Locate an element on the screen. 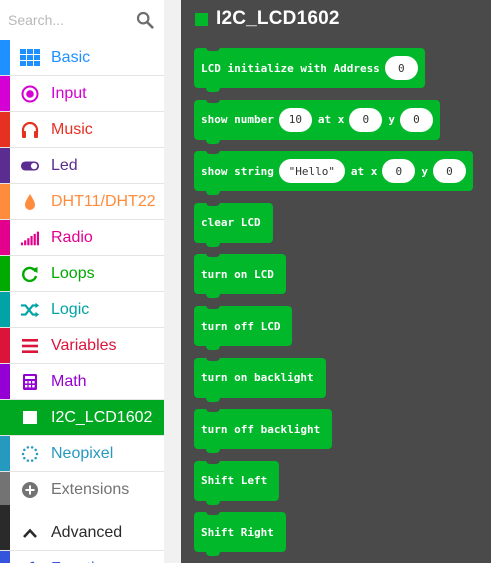 The image size is (491, 563). code-block: turn off backlight is located at coordinates (263, 431).